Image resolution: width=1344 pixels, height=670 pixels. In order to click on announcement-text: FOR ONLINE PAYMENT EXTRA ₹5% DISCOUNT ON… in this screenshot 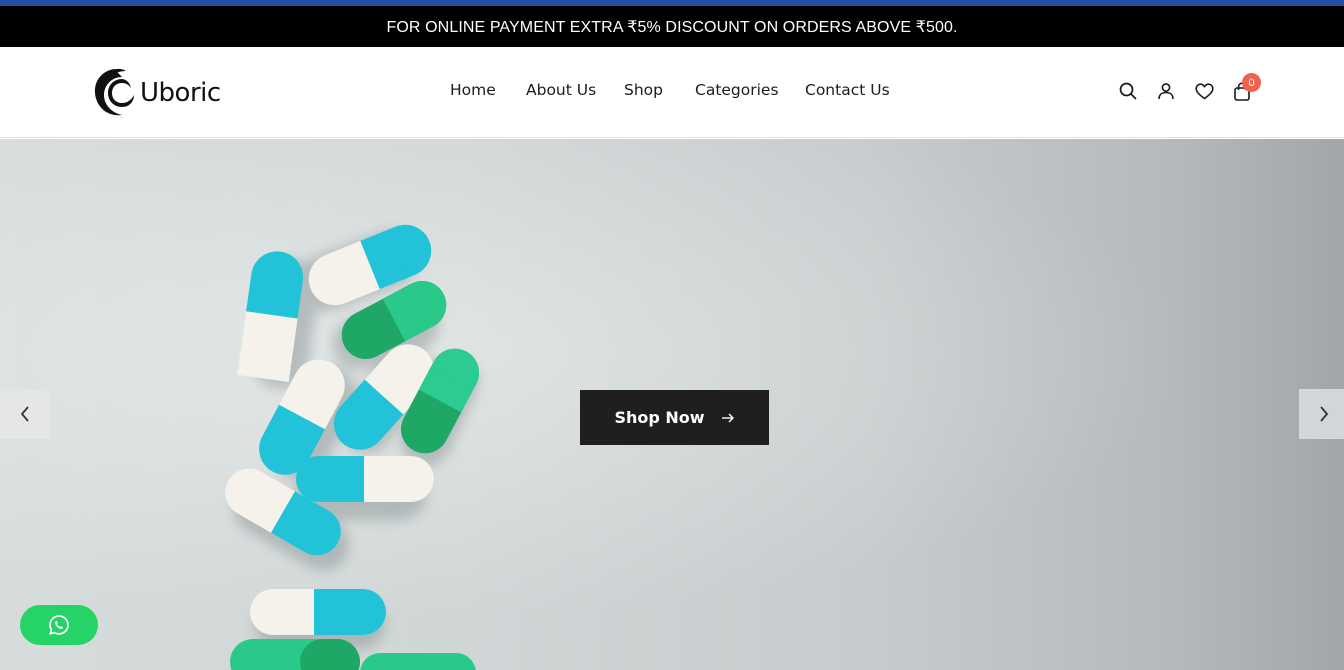, I will do `click(672, 27)`.